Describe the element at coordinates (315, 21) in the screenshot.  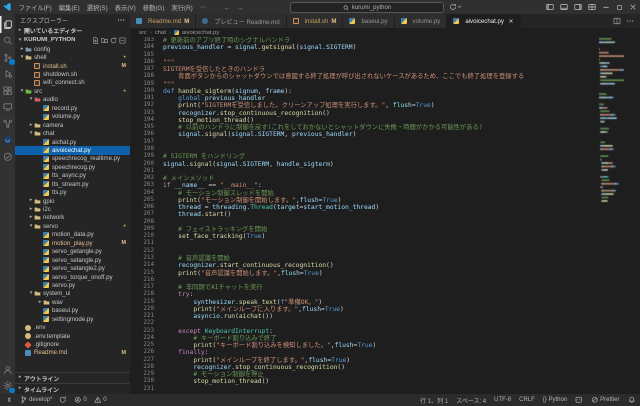
I see `tab-install.sh: install.sh M` at that location.